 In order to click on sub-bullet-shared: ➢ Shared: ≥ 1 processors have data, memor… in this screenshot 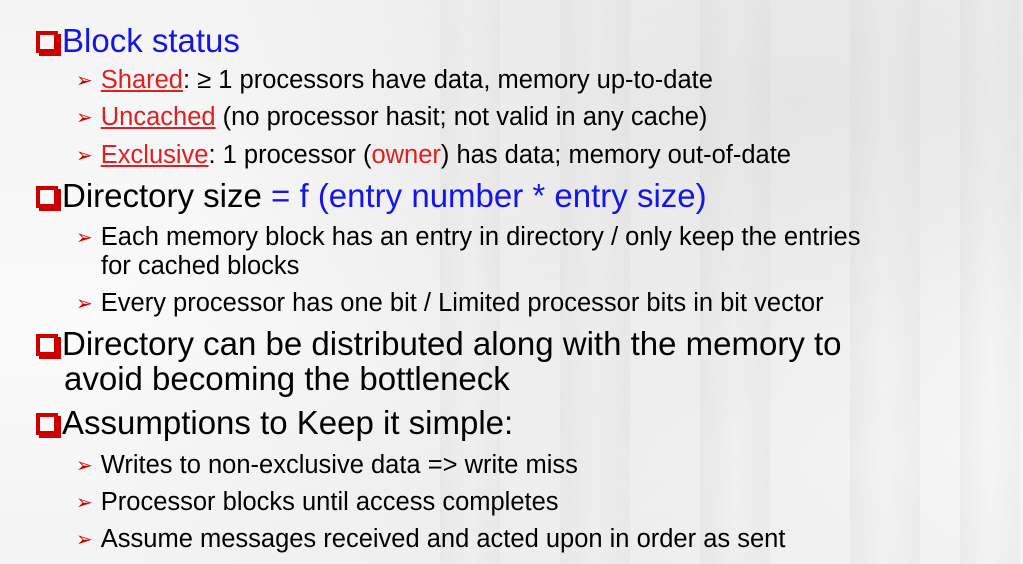, I will do `click(394, 80)`.